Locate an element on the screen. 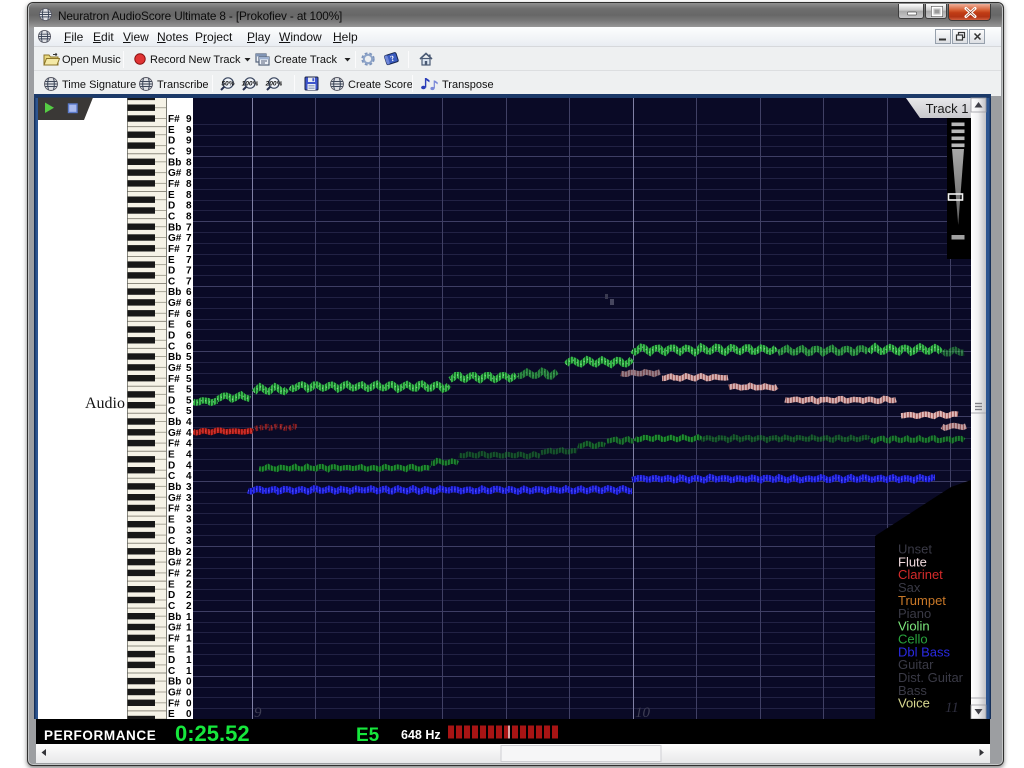 The image size is (1024, 768). svg-text: 100% is located at coordinates (250, 84).